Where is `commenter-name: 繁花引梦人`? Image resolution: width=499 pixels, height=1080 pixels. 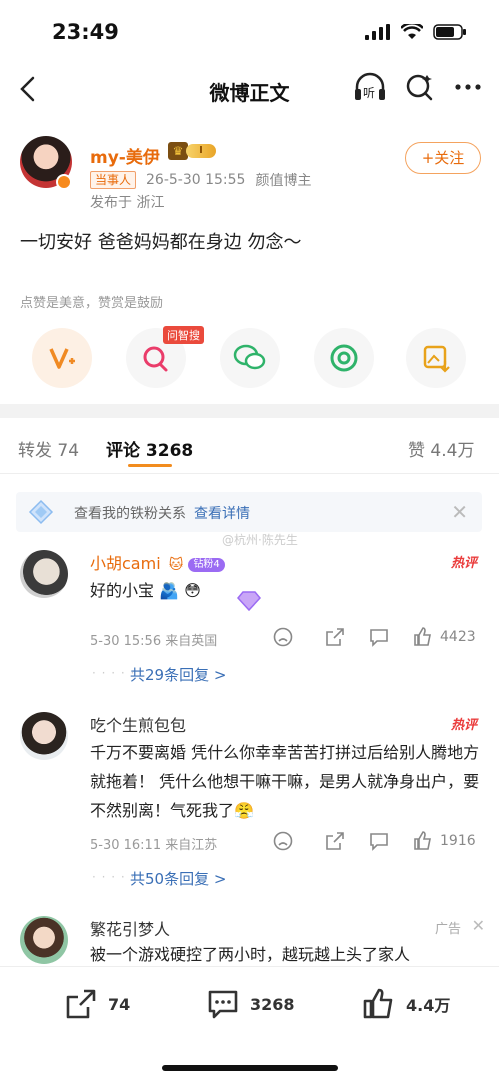 commenter-name: 繁花引梦人 is located at coordinates (130, 928).